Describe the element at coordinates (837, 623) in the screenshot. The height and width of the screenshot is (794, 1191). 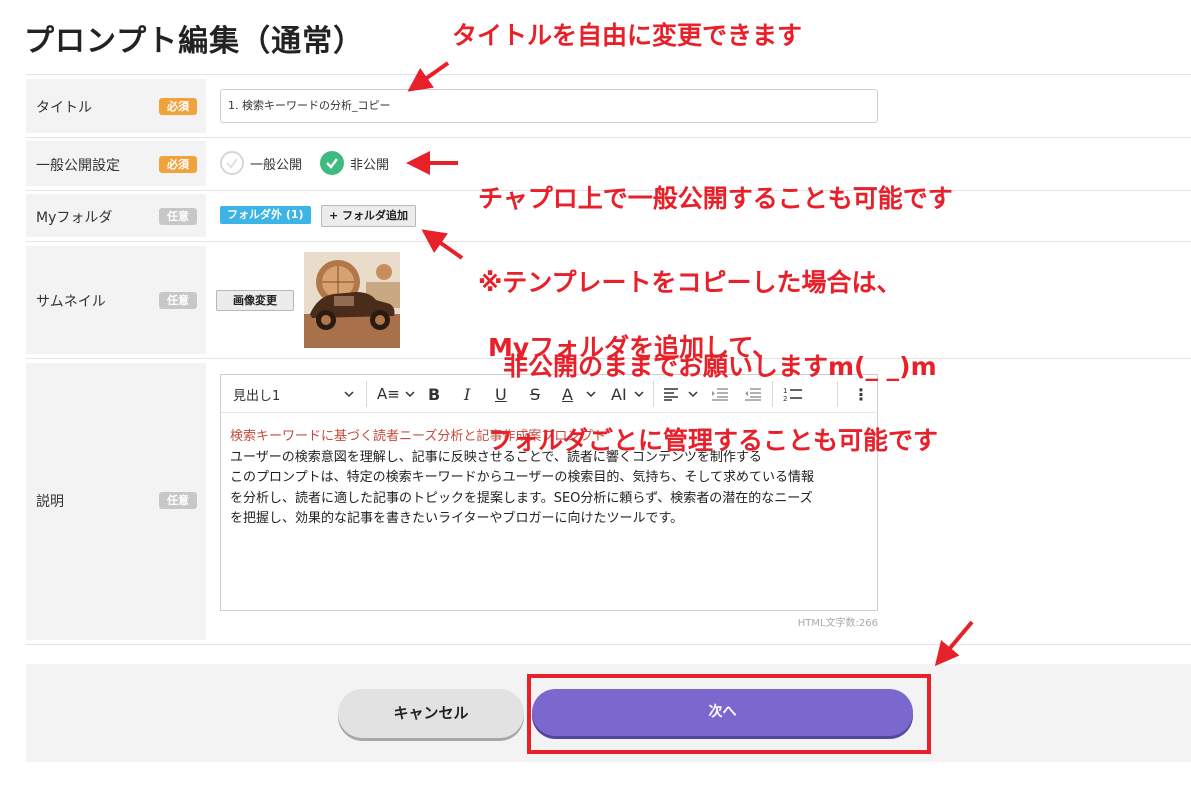
I see `char-count: HTML文字数:266` at that location.